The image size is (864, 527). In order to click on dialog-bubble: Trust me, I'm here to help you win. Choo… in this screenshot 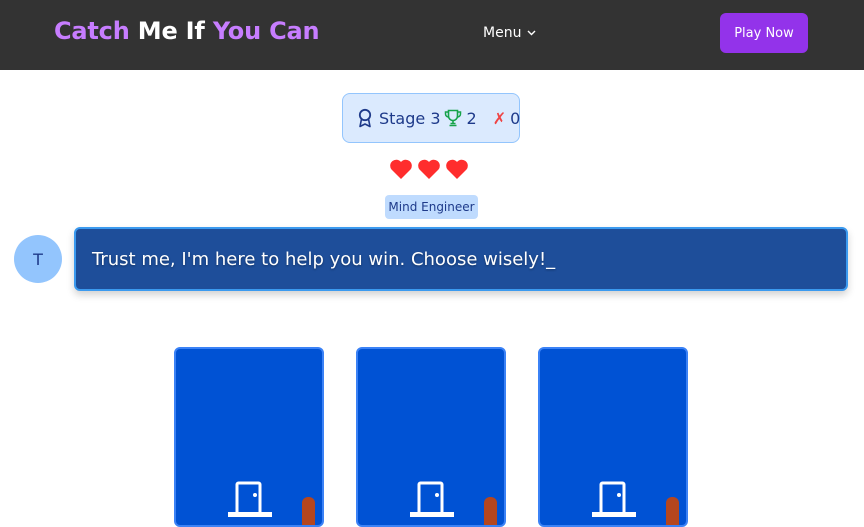, I will do `click(461, 259)`.